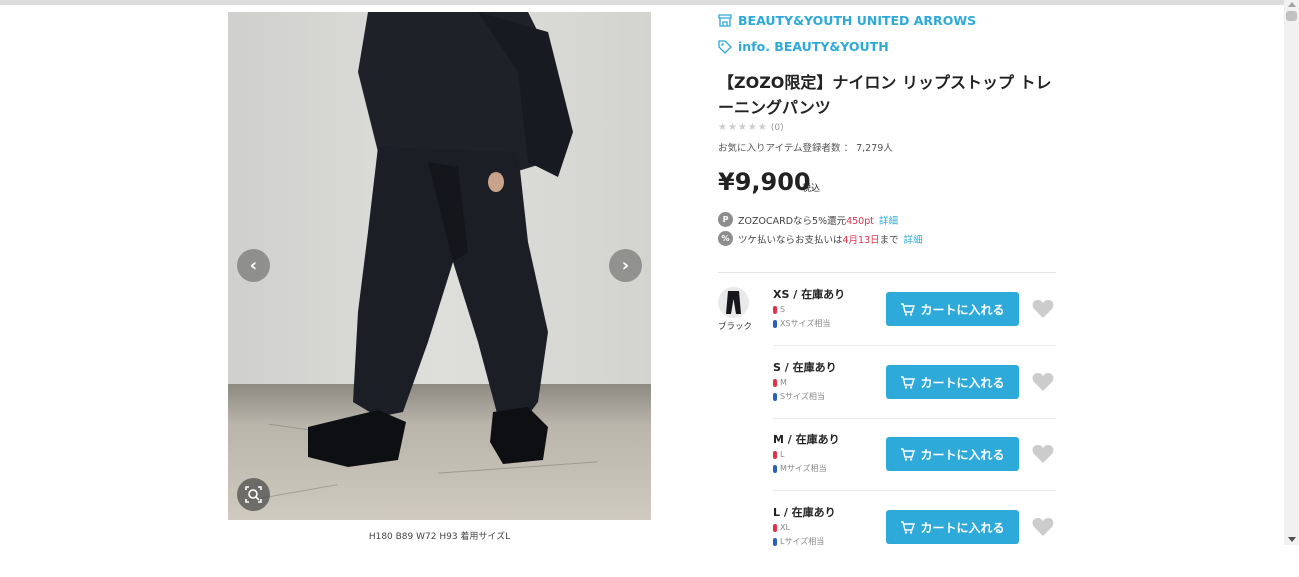 The width and height of the screenshot is (1299, 577). I want to click on color-name: ブラック, so click(735, 327).